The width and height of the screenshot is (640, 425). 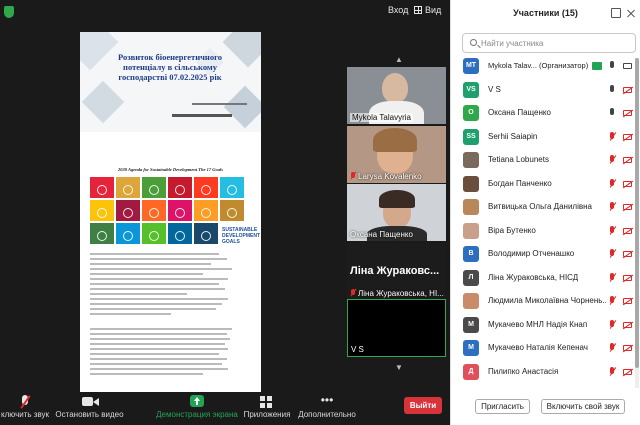 What do you see at coordinates (396, 95) in the screenshot?
I see `video-tile: Mykola Talavyria` at bounding box center [396, 95].